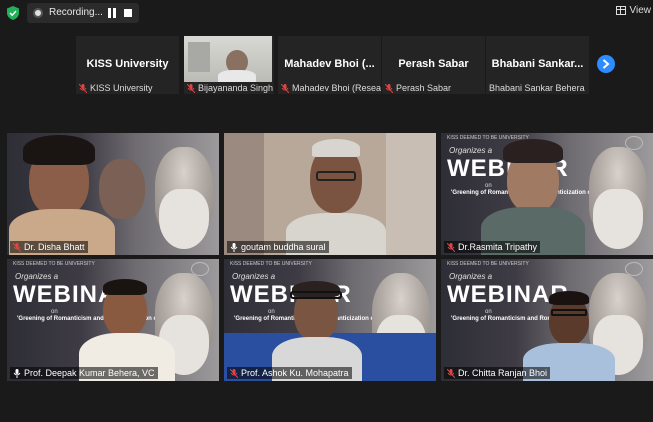 The image size is (653, 422). I want to click on filmstrip-tile: Bhabani Sankar... Bhabani Sankar Behera, so click(537, 65).